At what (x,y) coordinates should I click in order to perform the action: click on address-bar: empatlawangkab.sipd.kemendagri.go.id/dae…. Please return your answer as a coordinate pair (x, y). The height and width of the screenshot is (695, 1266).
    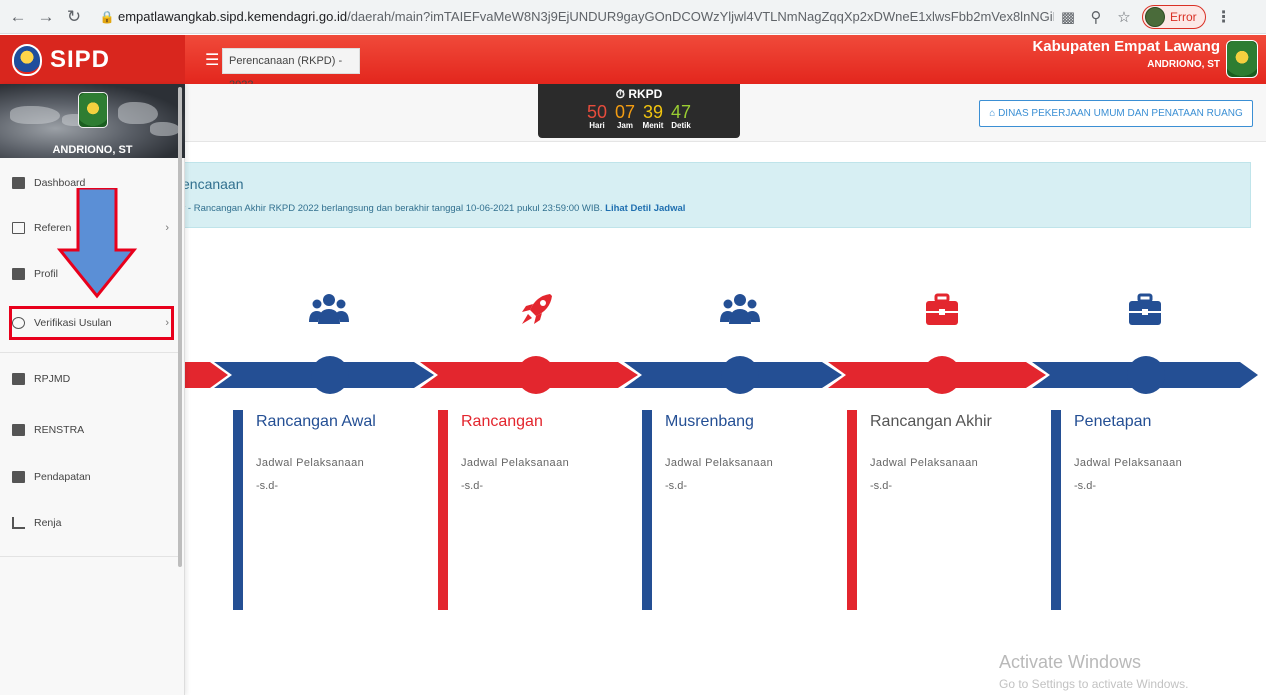
    Looking at the image, I should click on (586, 16).